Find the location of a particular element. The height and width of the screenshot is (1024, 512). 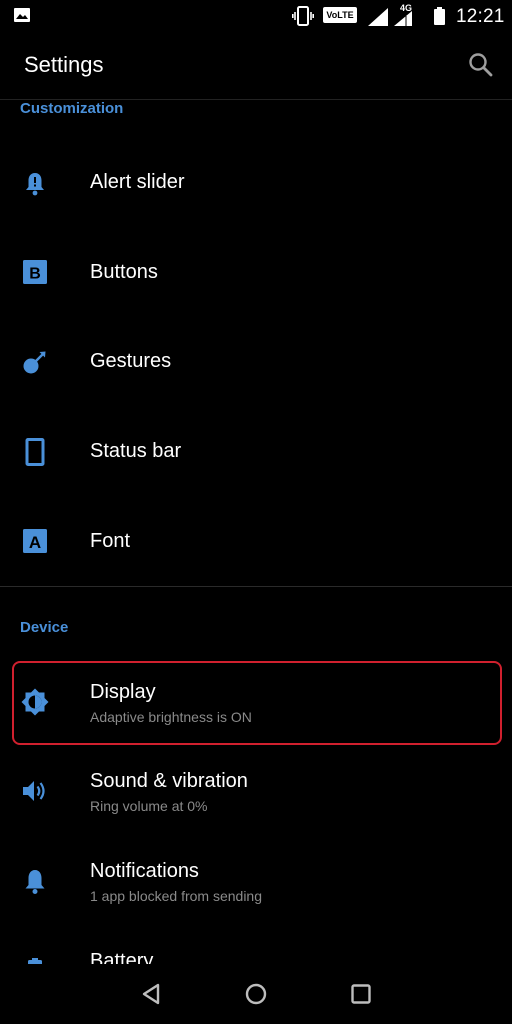

settings-item-title: Sound & vibration is located at coordinates (169, 781).